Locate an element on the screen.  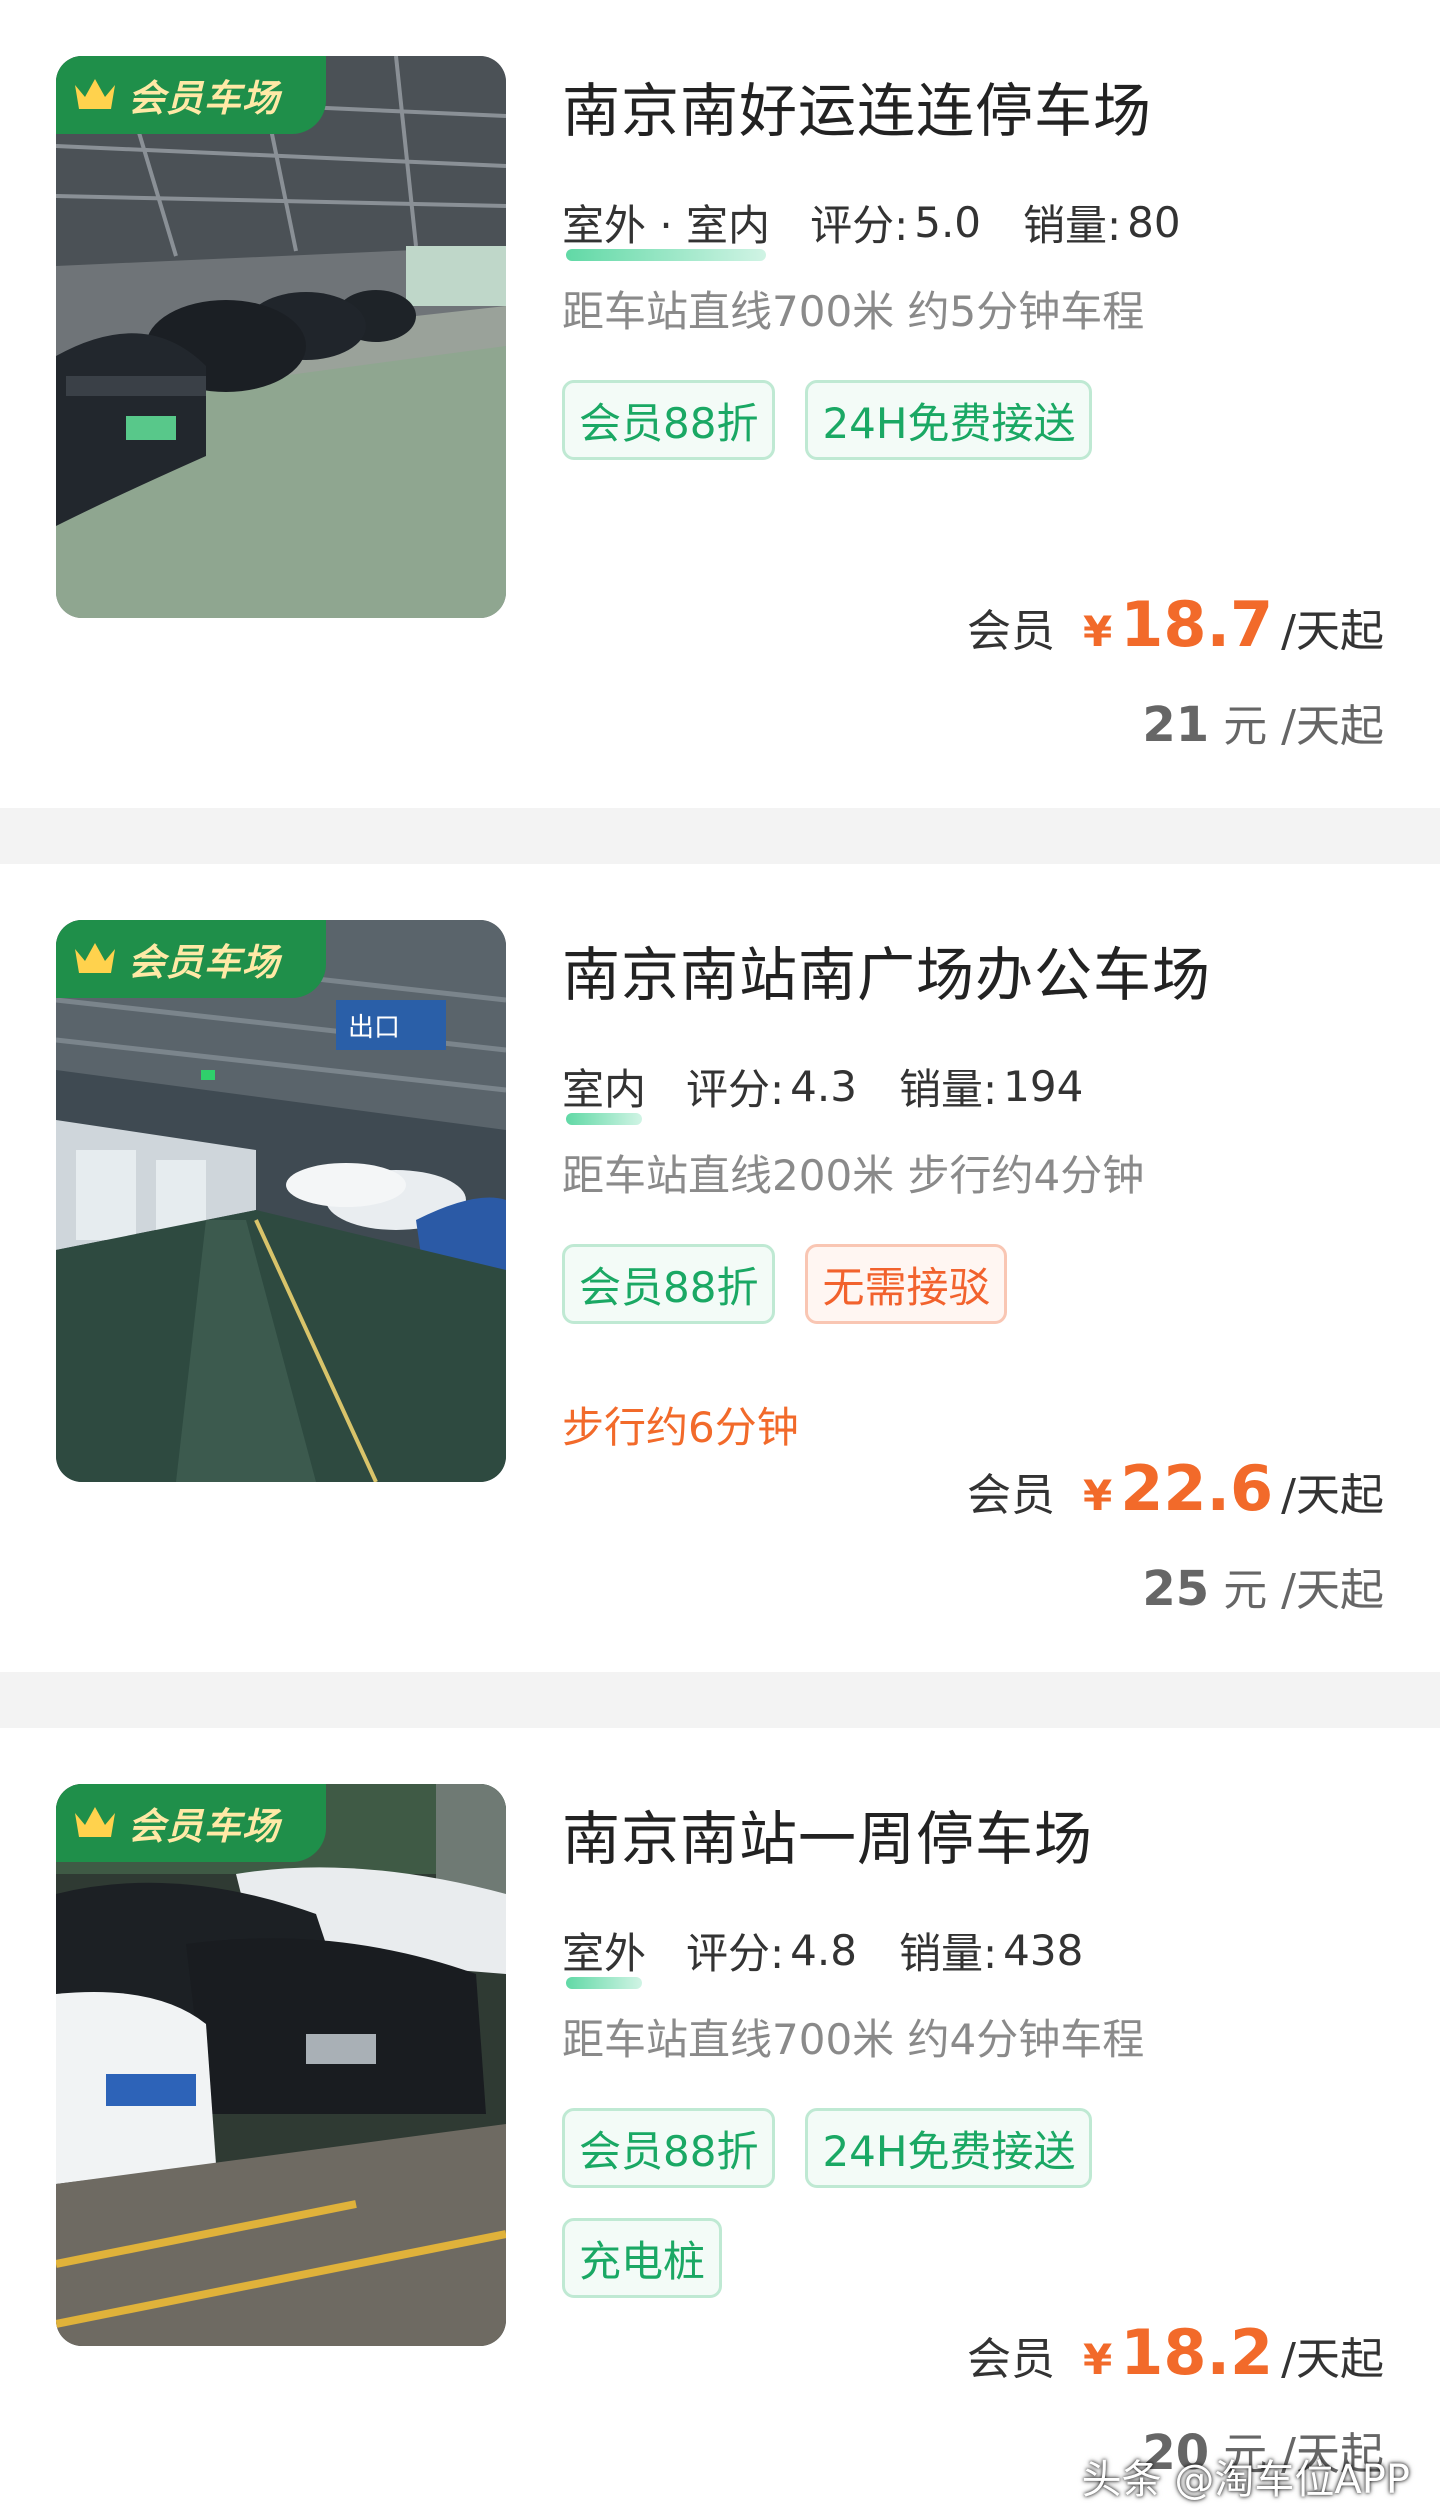
rating-value: 4.8 is located at coordinates (823, 1950).